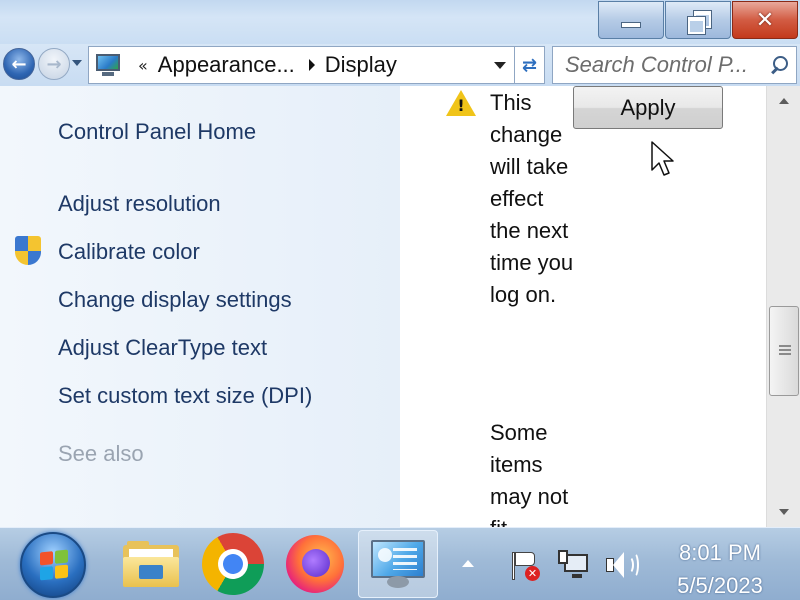 Image resolution: width=800 pixels, height=600 pixels. I want to click on taskbar-chrome-button, so click(233, 560).